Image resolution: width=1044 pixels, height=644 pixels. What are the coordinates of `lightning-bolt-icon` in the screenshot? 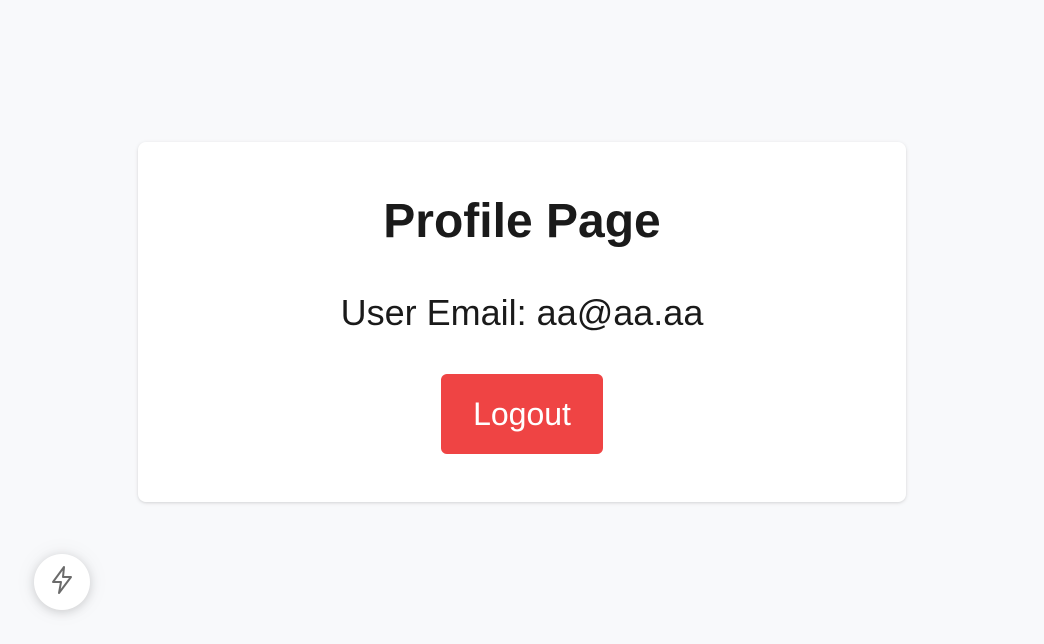 It's located at (62, 582).